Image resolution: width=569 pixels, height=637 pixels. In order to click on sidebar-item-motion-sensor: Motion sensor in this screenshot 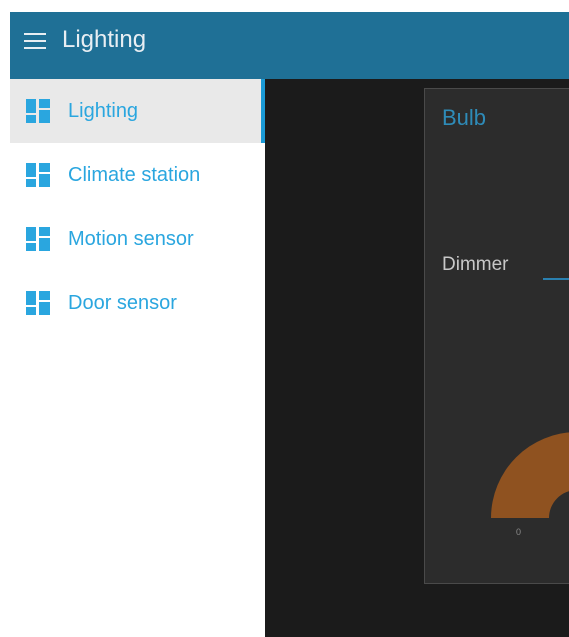, I will do `click(137, 239)`.